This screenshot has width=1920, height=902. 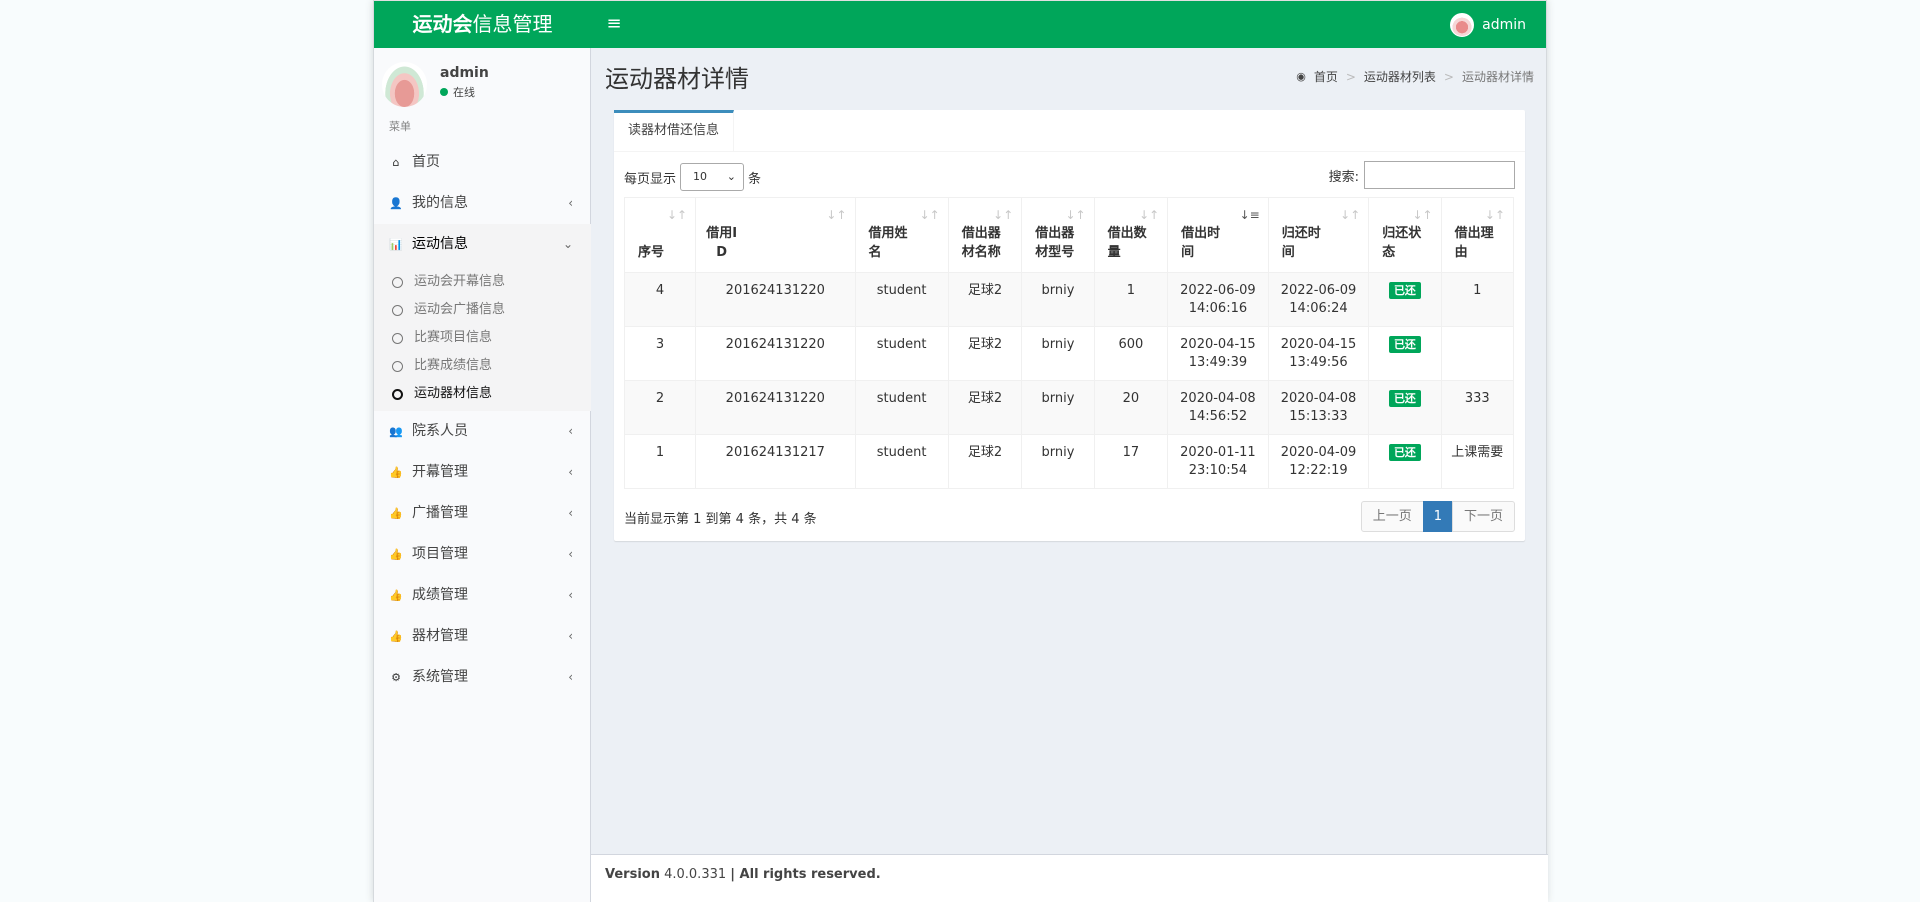 I want to click on column-header: 归还状态 ↓↑, so click(x=1405, y=235).